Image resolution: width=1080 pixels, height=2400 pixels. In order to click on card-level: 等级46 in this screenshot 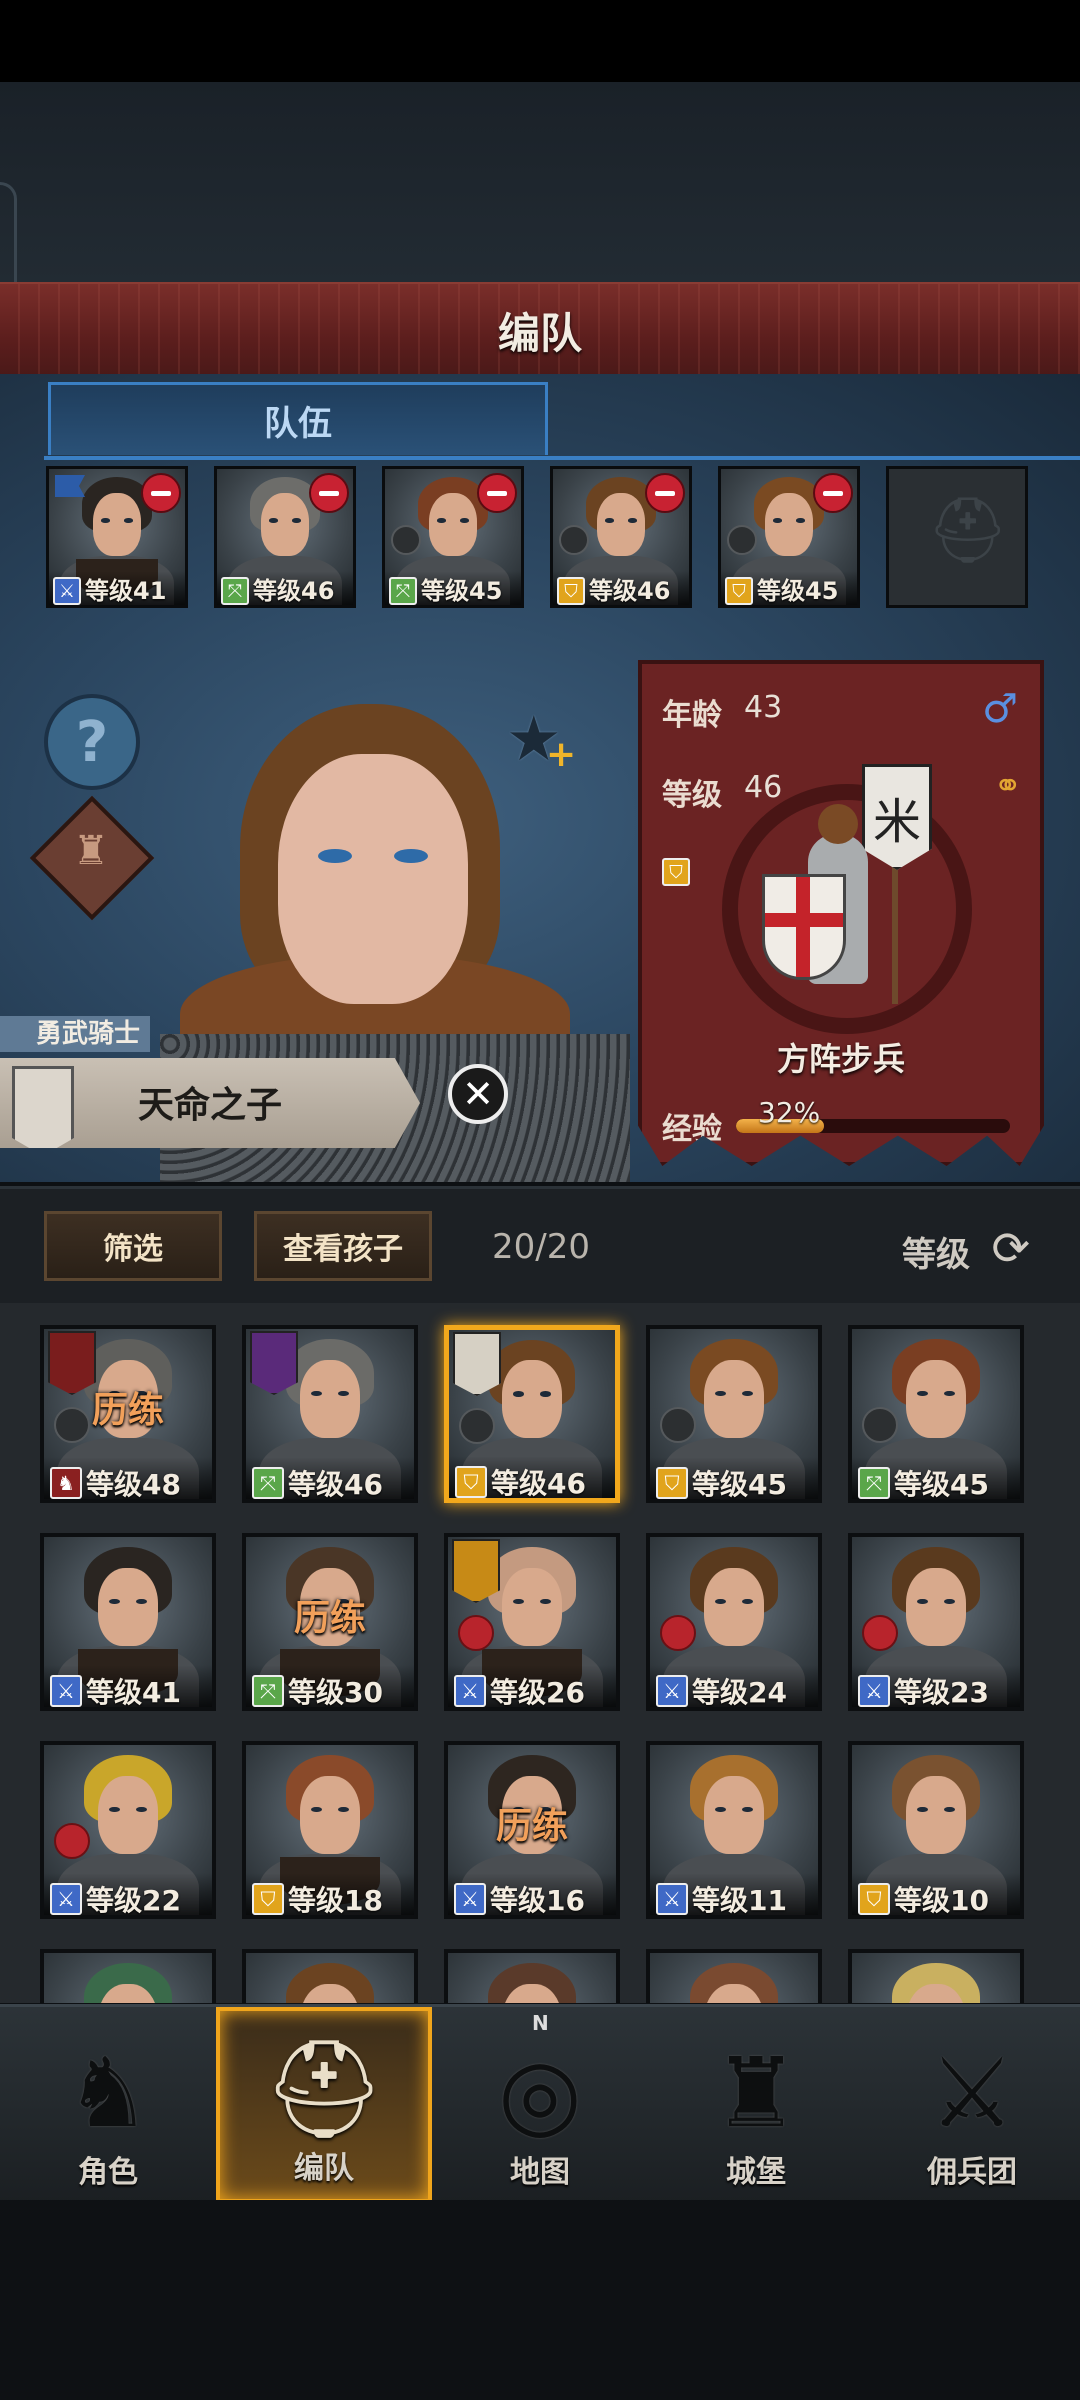, I will do `click(538, 1483)`.